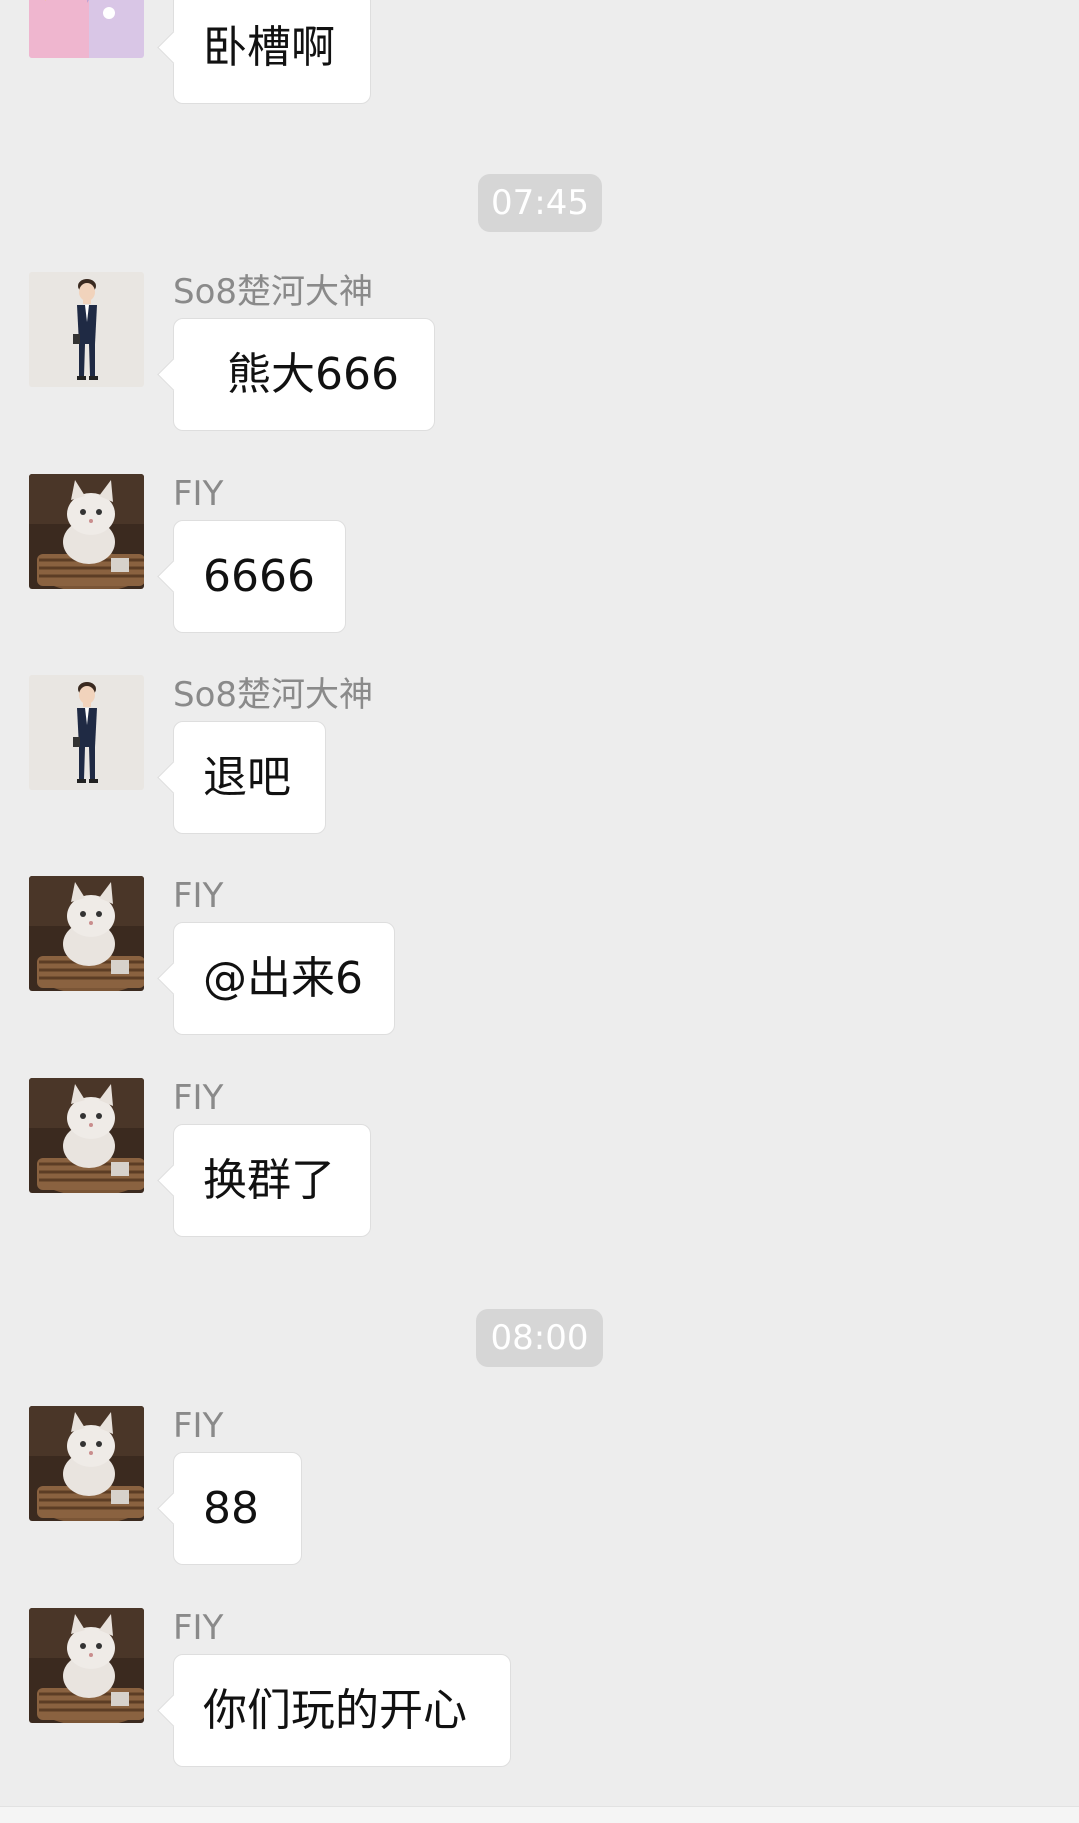 Image resolution: width=1079 pixels, height=1823 pixels. What do you see at coordinates (249, 777) in the screenshot?
I see `message-bubble: 退吧` at bounding box center [249, 777].